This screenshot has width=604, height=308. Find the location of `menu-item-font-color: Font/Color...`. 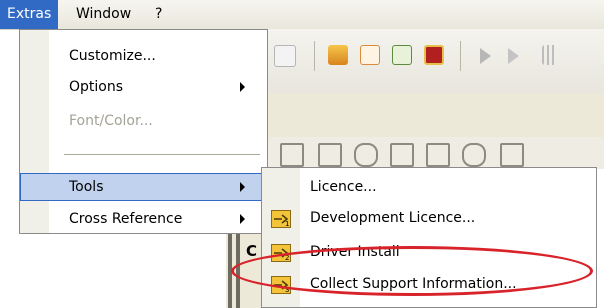

menu-item-font-color: Font/Color... is located at coordinates (143, 121).